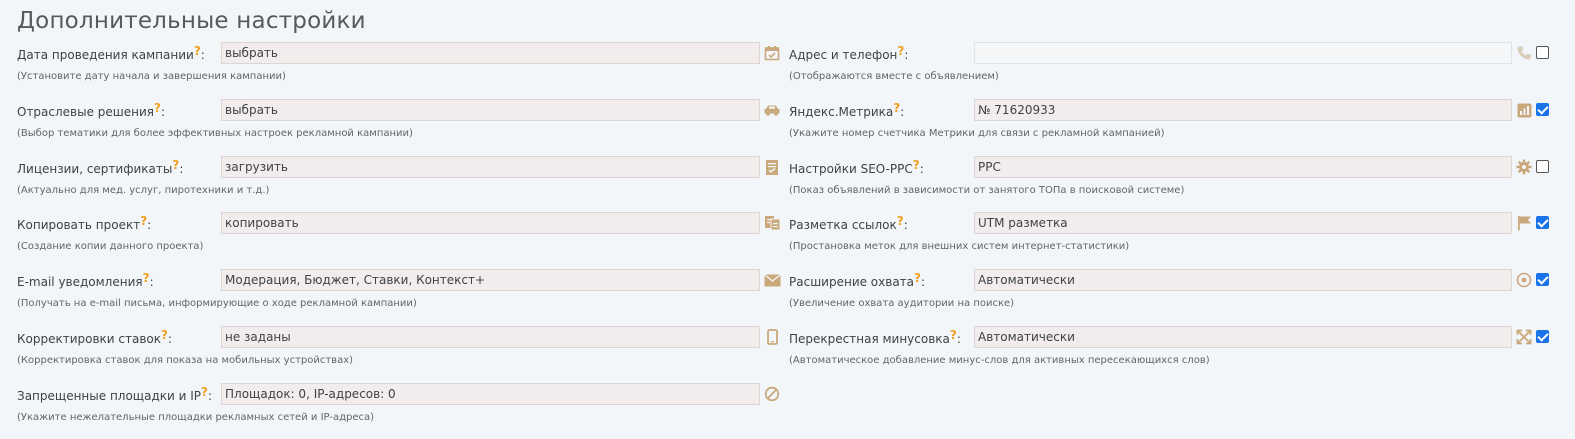 The image size is (1575, 439). I want to click on flag-icon, so click(1524, 223).